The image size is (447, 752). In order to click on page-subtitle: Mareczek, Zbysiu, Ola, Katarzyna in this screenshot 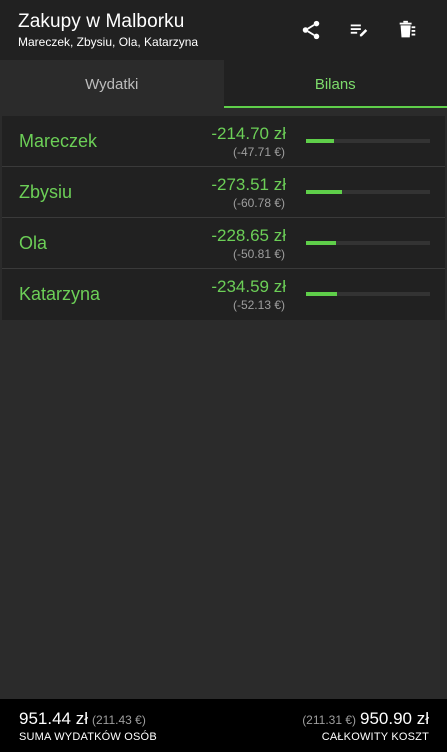, I will do `click(108, 42)`.